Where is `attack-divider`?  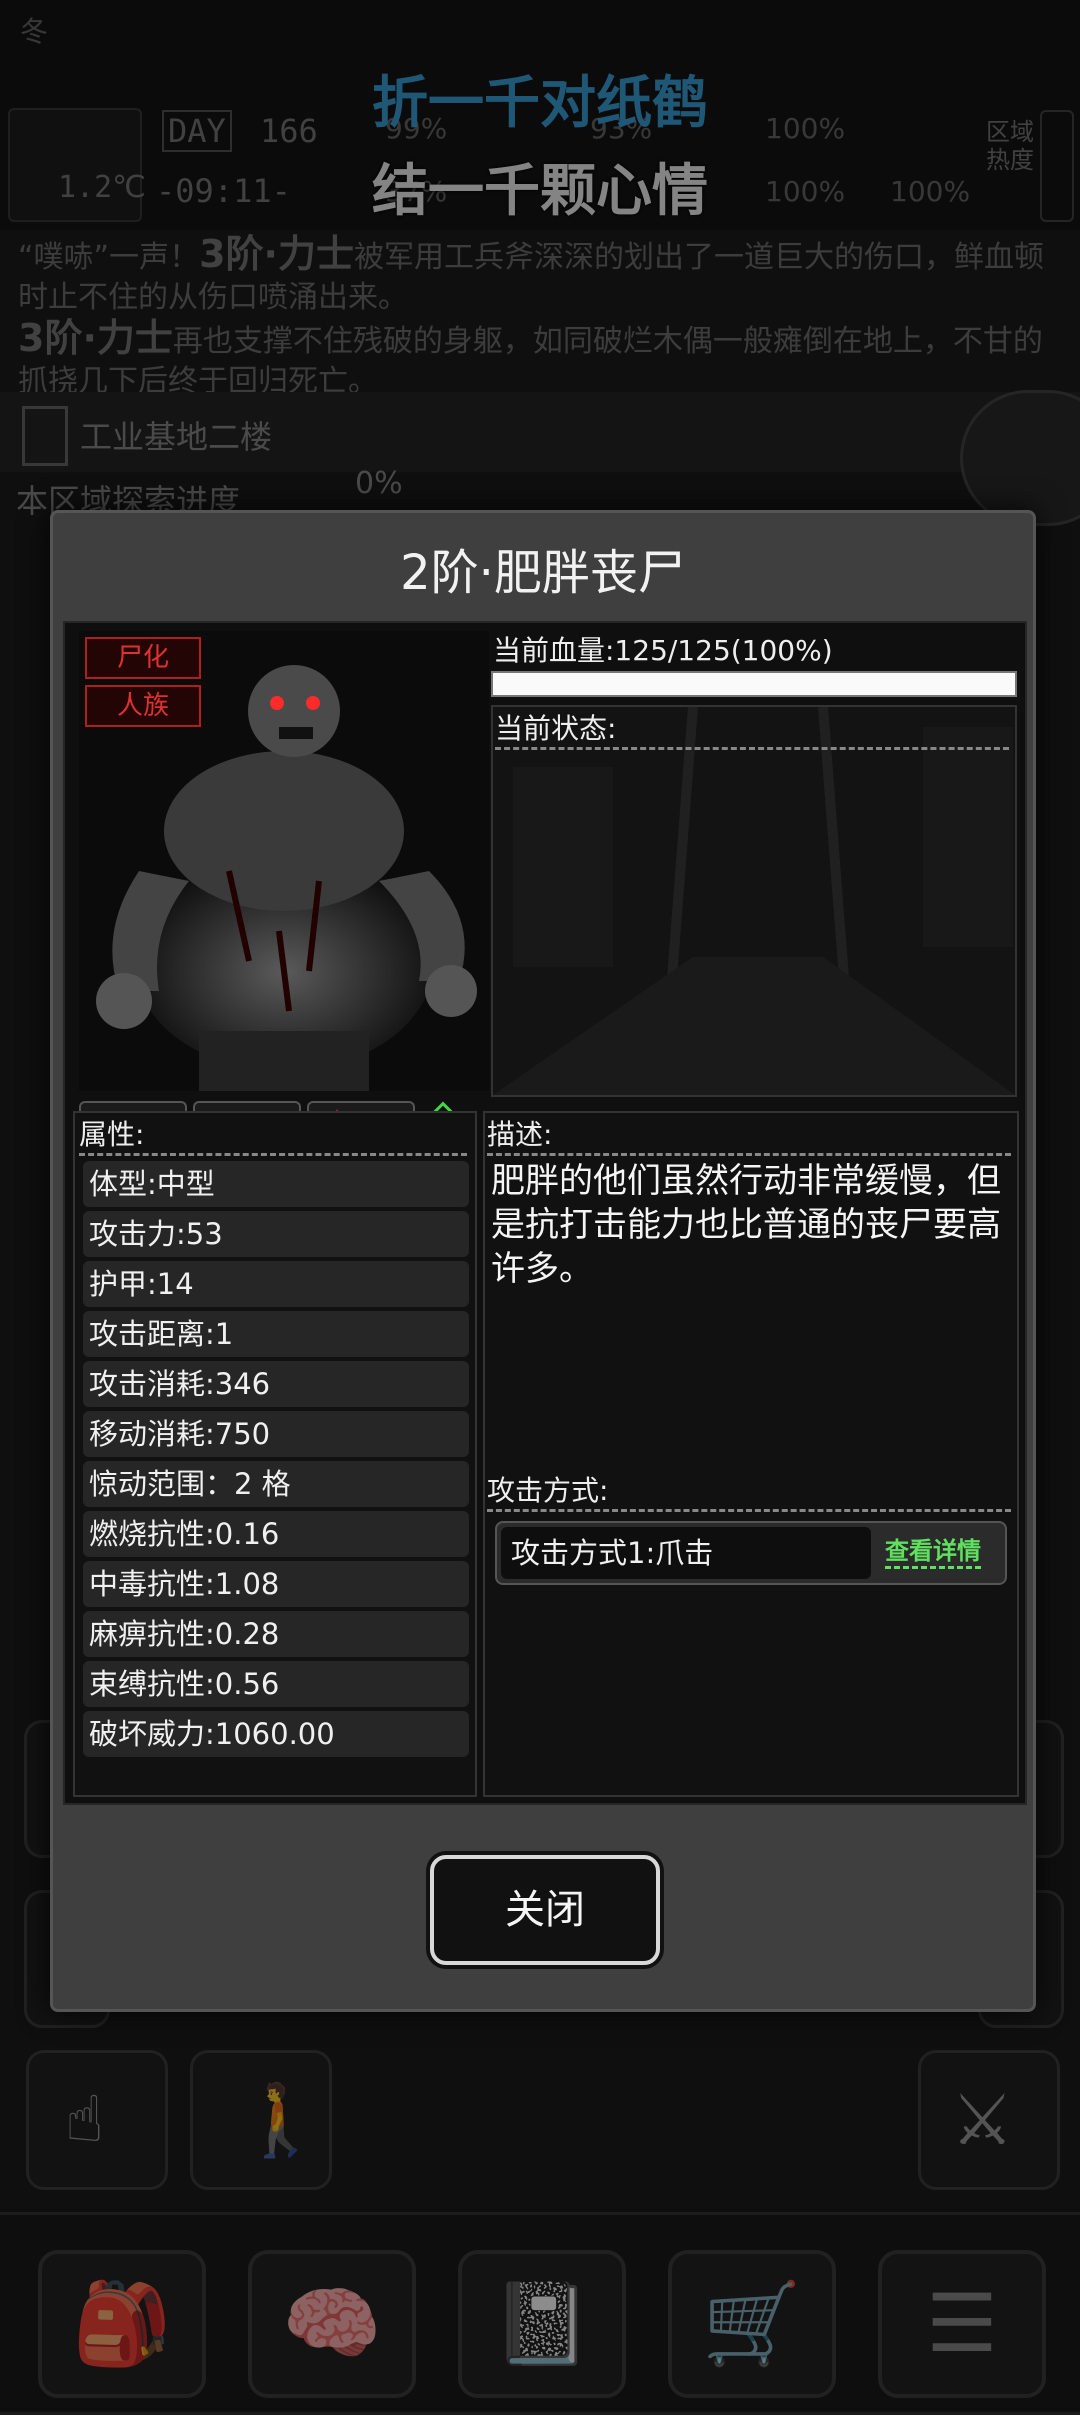 attack-divider is located at coordinates (749, 1510).